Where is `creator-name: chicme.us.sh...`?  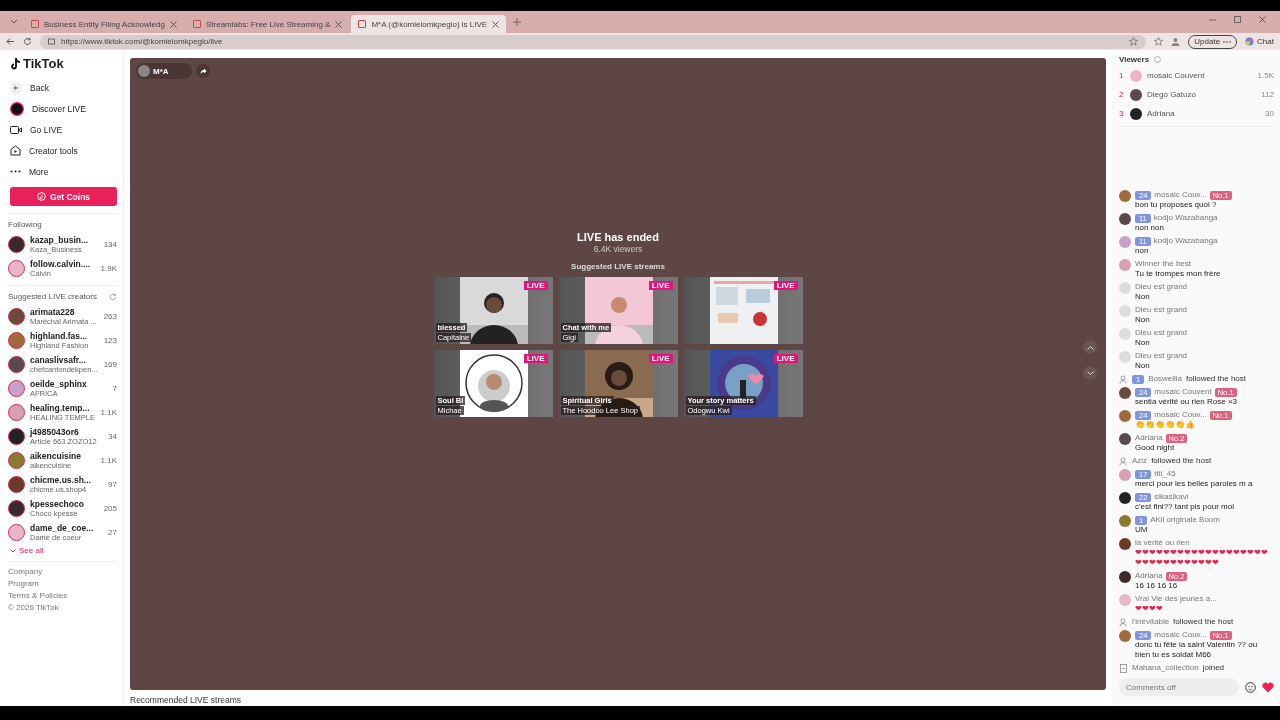 creator-name: chicme.us.sh... is located at coordinates (67, 479).